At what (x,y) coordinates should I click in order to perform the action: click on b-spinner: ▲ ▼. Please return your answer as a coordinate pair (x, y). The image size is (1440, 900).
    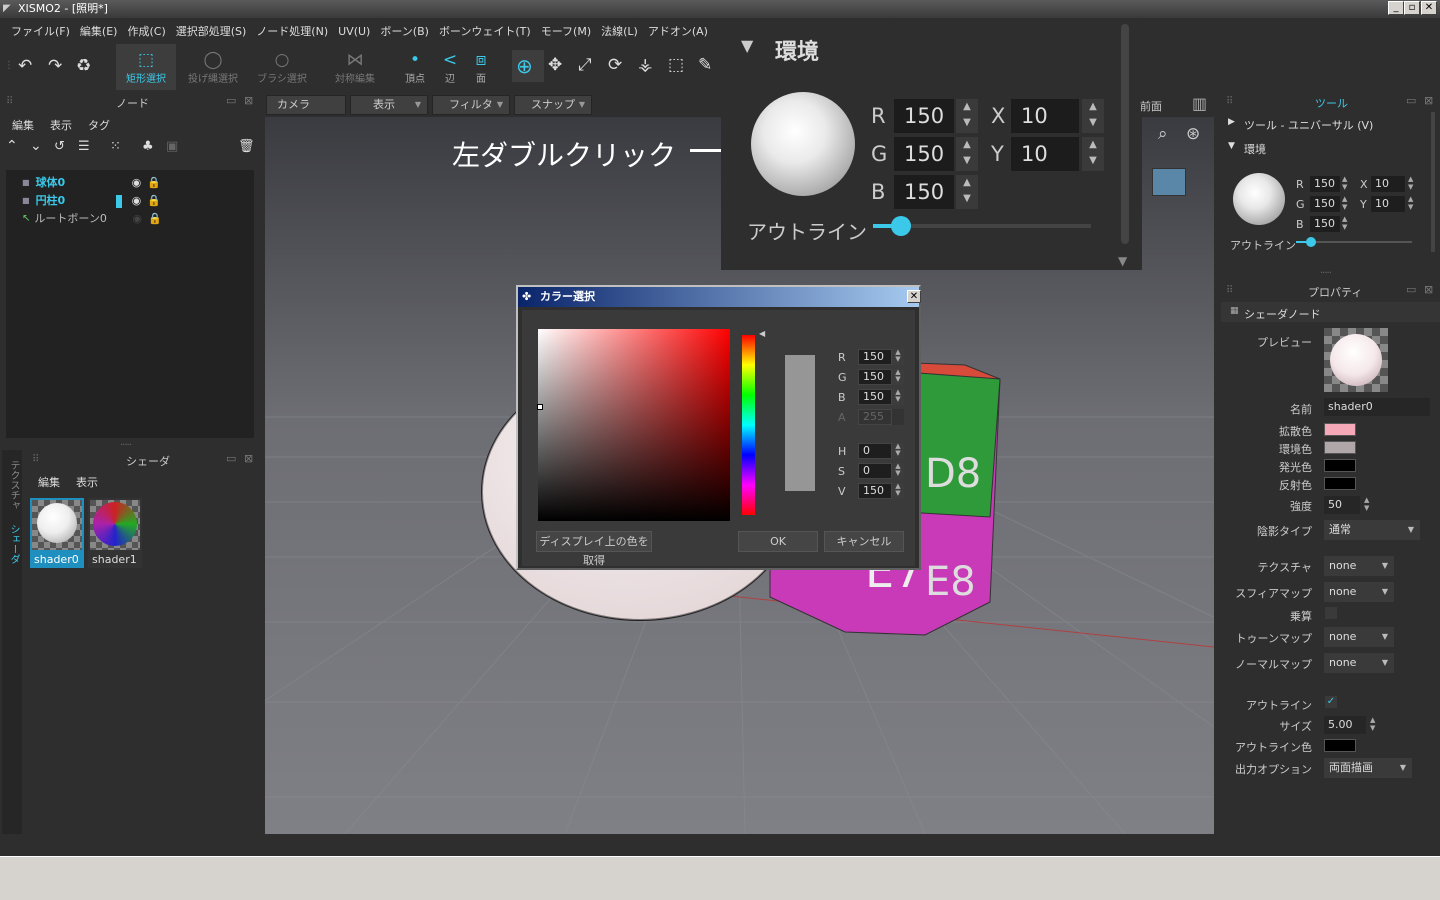
    Looking at the image, I should click on (898, 397).